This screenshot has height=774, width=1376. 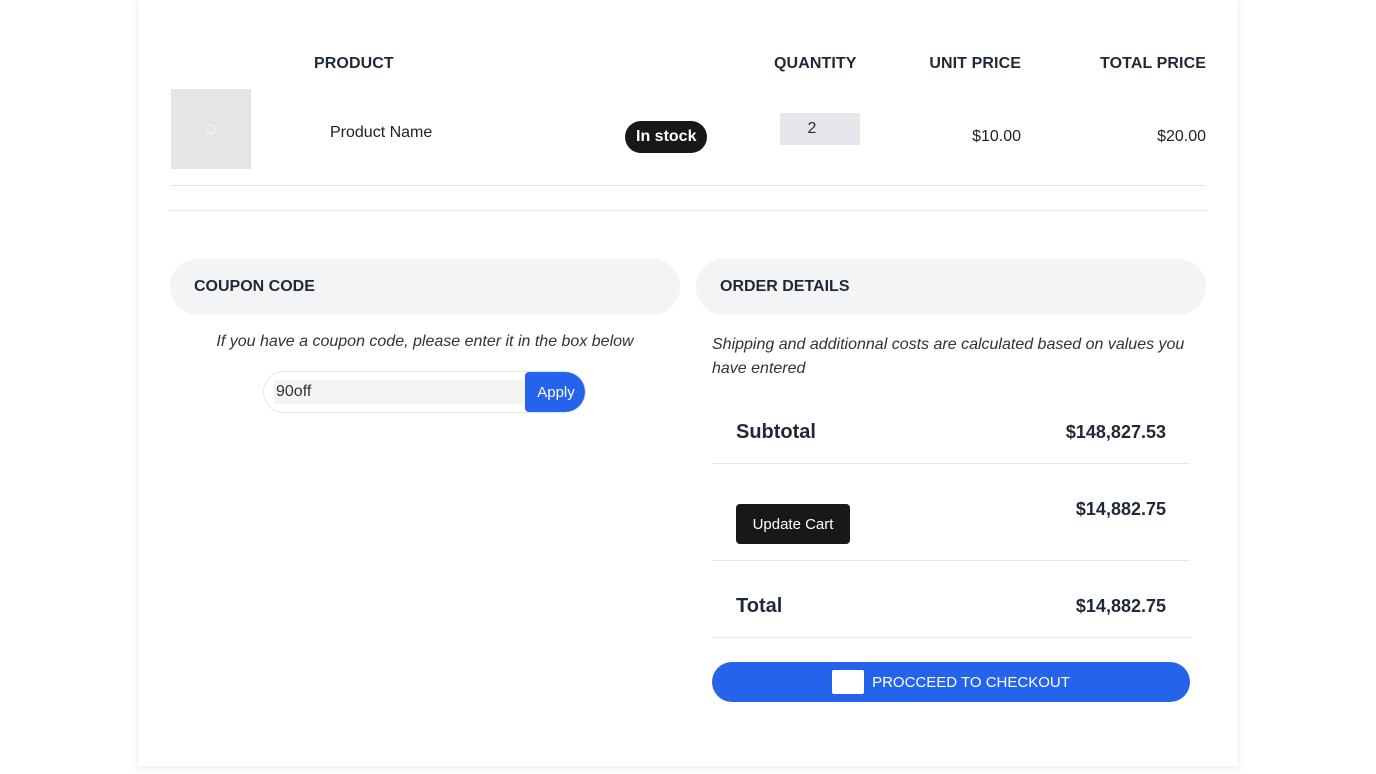 What do you see at coordinates (971, 682) in the screenshot?
I see `checkout-label: PROCCEED TO CHECKOUT` at bounding box center [971, 682].